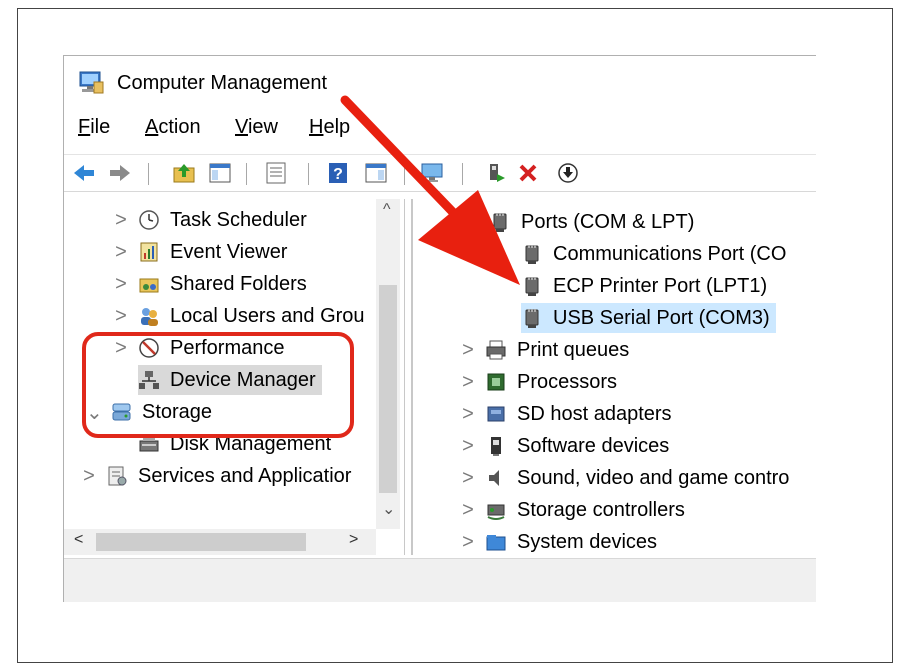  I want to click on device-item-label: Sound, video and game contro, so click(653, 477).